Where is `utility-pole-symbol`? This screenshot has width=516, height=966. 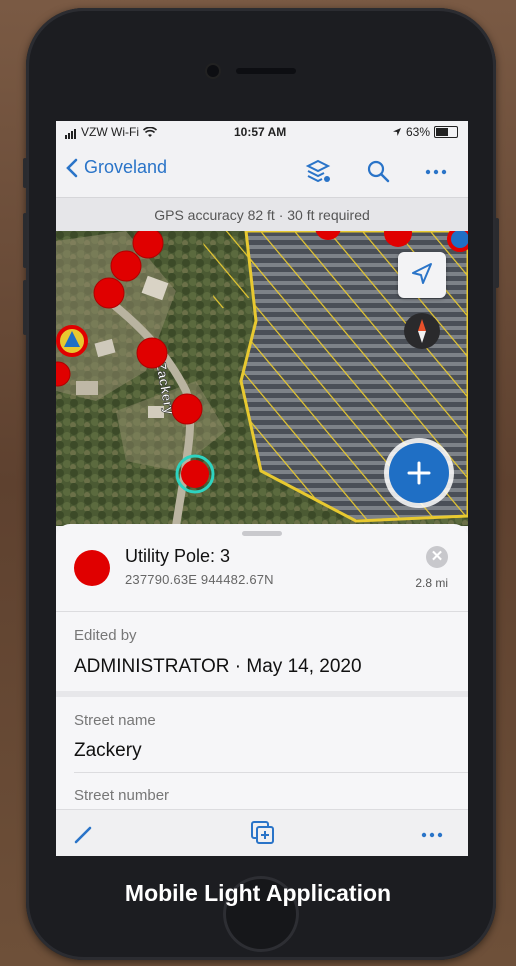 utility-pole-symbol is located at coordinates (92, 568).